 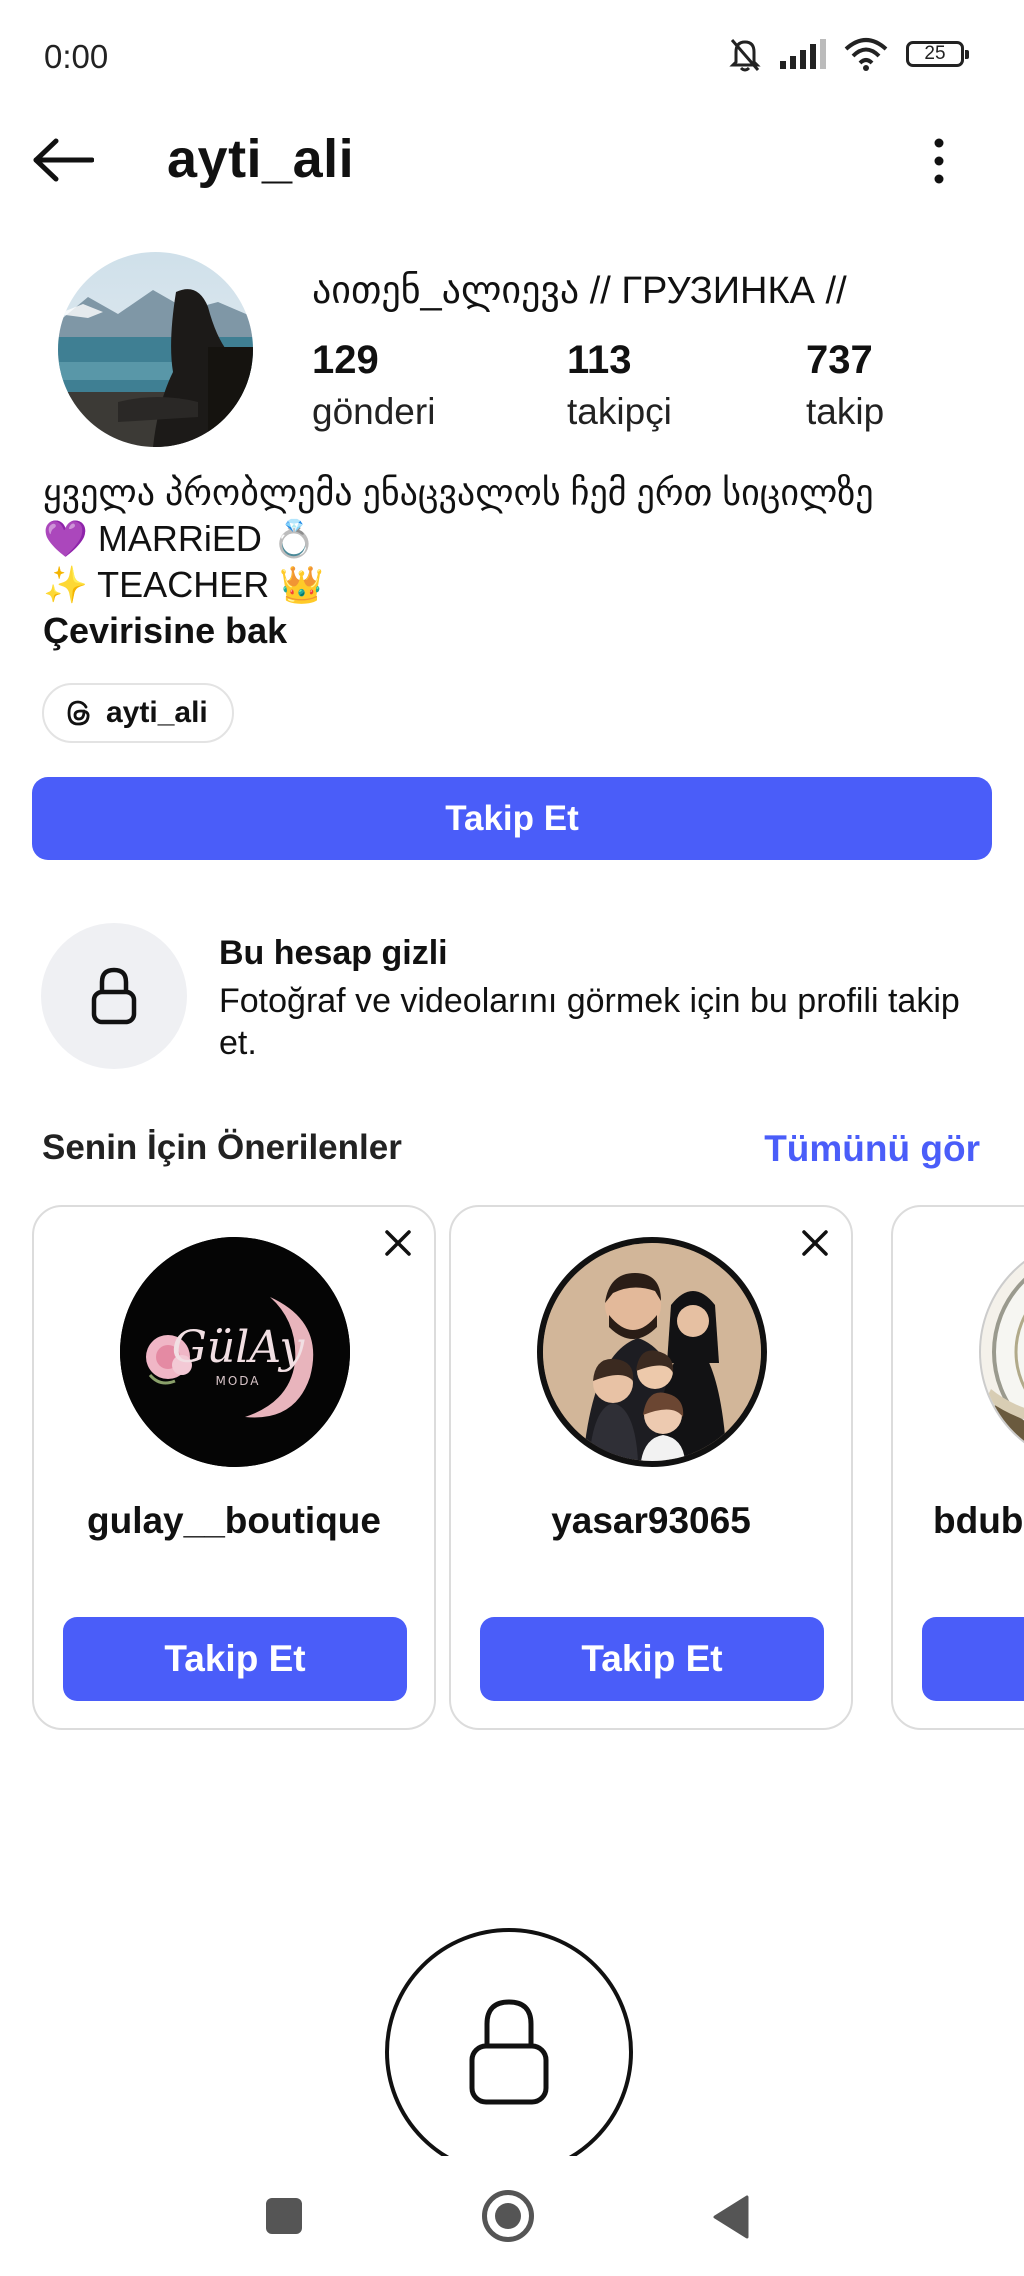 I want to click on suggestion-avatar: GülAy MODA, so click(x=235, y=1352).